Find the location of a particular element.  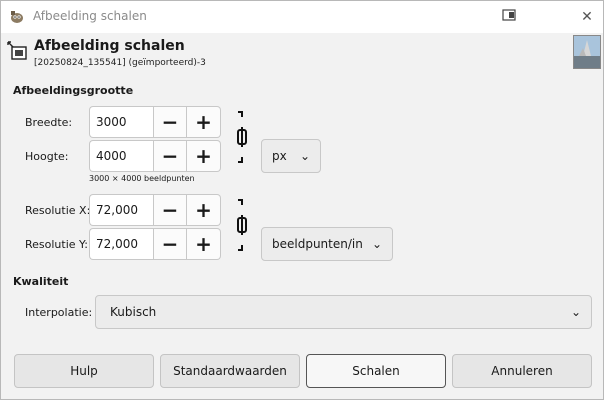

interpolation-value: Kubisch is located at coordinates (133, 312).